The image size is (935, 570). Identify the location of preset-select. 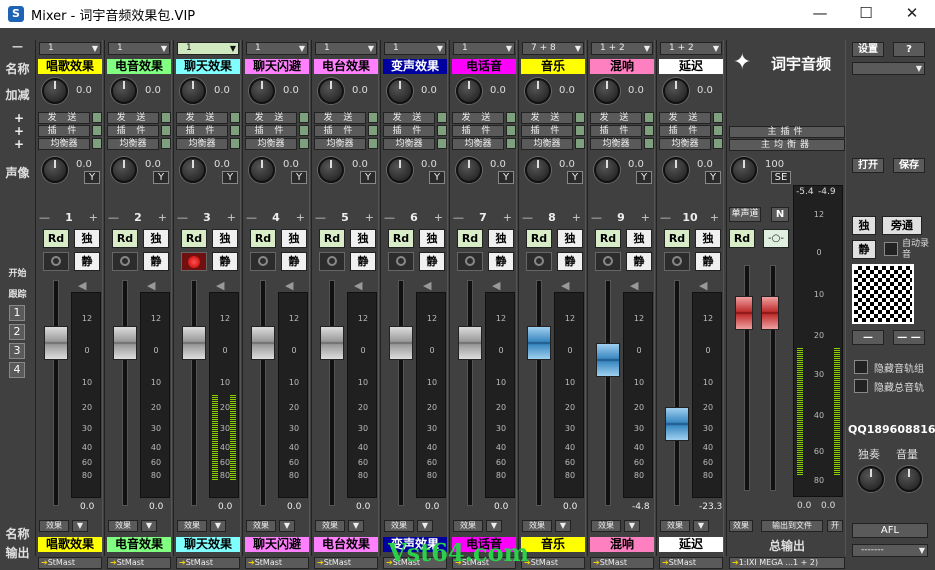
(888, 68).